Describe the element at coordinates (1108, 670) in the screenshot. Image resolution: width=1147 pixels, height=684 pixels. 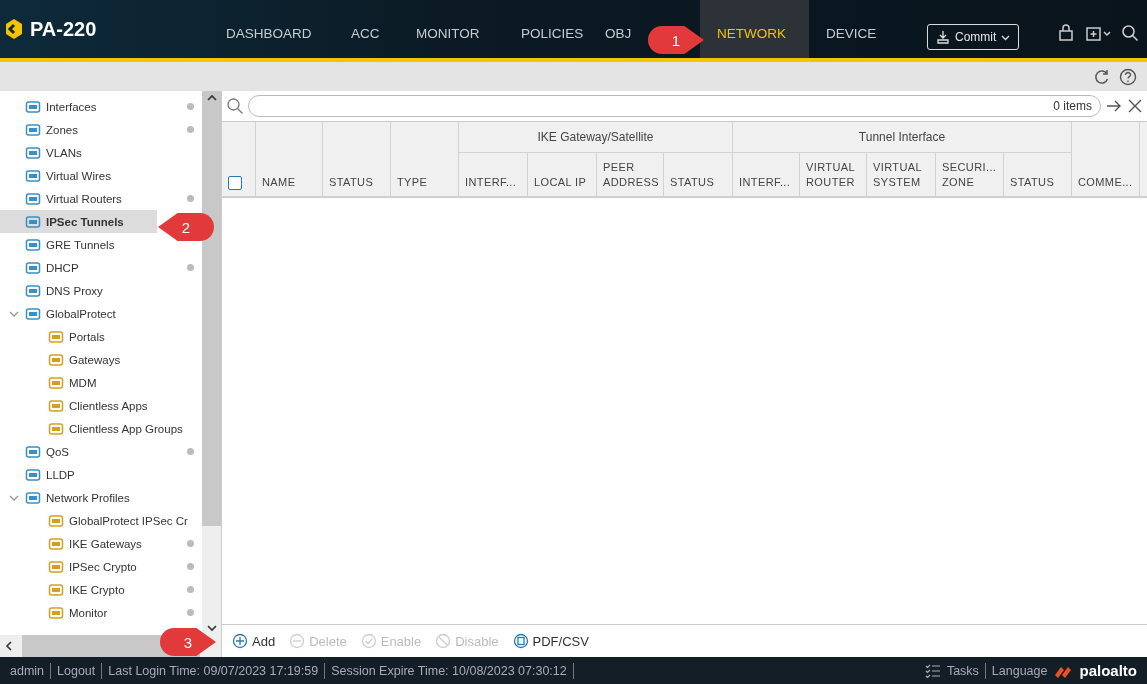
I see `brand-name: paloalto` at that location.